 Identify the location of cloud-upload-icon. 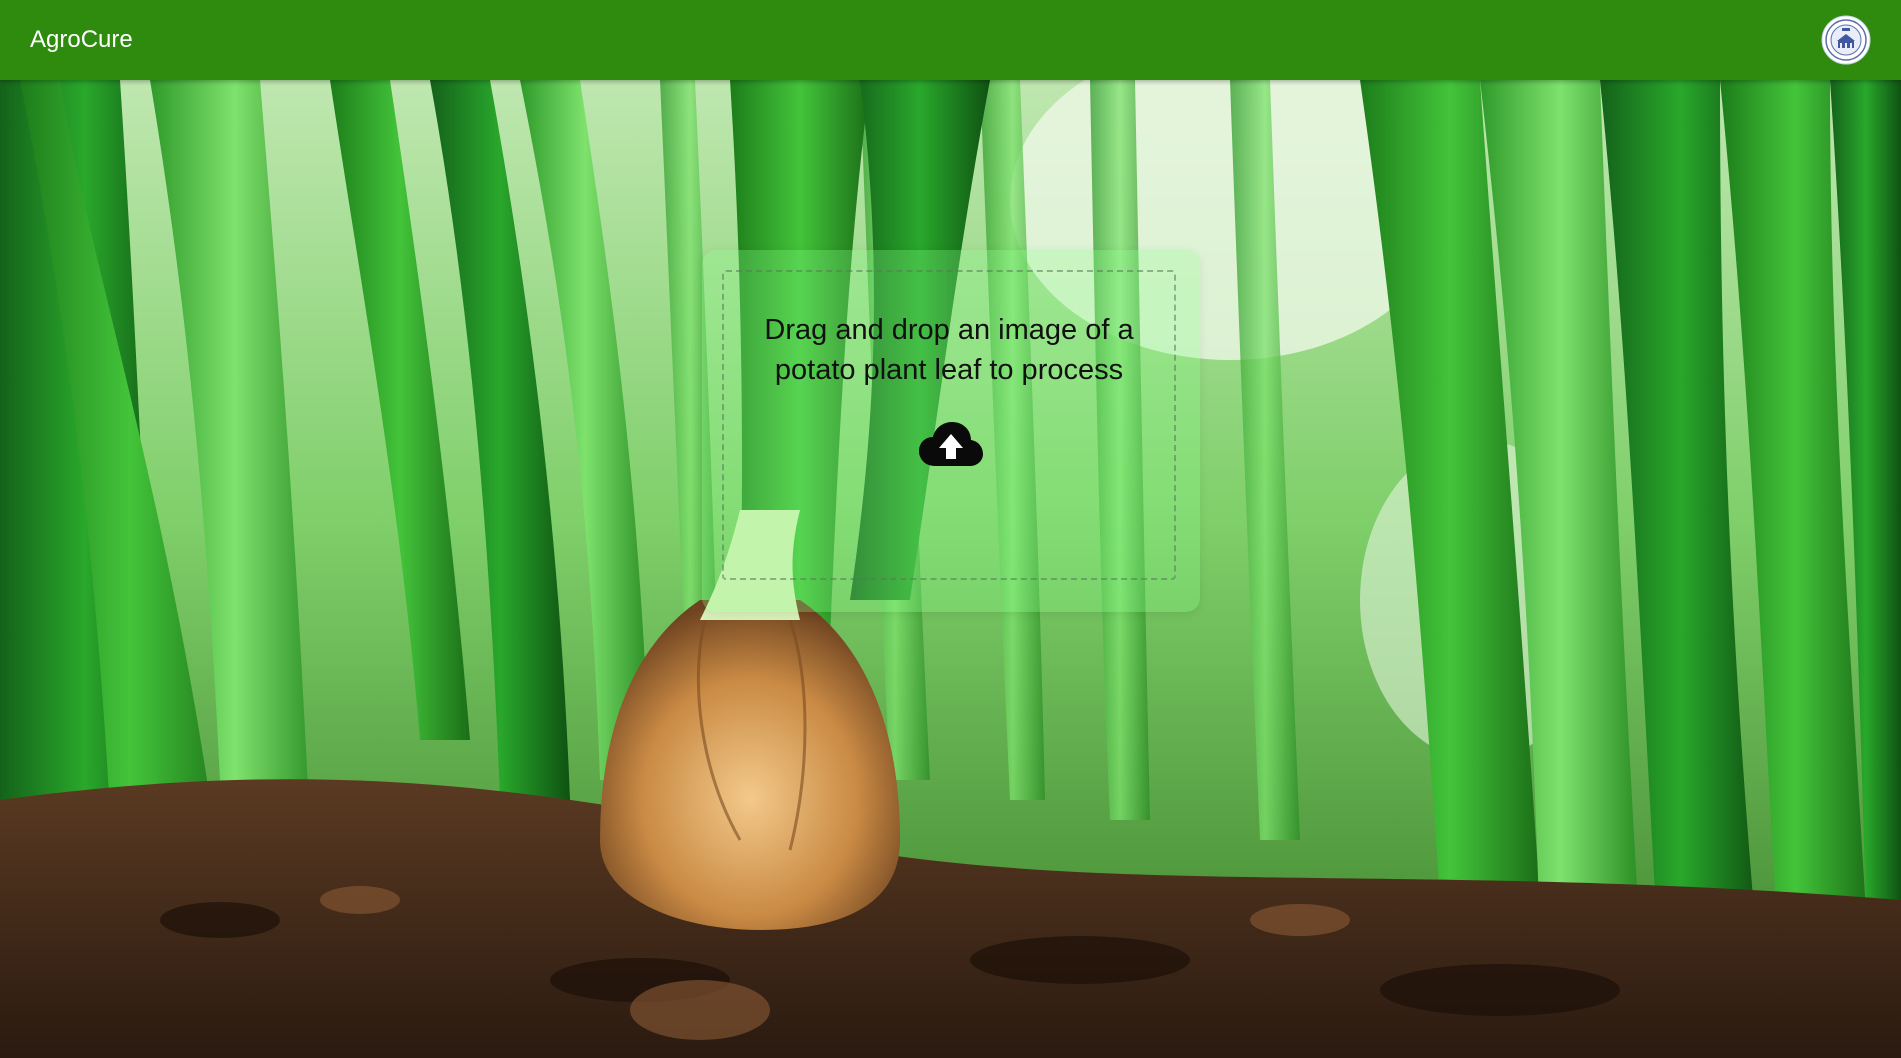
(951, 446).